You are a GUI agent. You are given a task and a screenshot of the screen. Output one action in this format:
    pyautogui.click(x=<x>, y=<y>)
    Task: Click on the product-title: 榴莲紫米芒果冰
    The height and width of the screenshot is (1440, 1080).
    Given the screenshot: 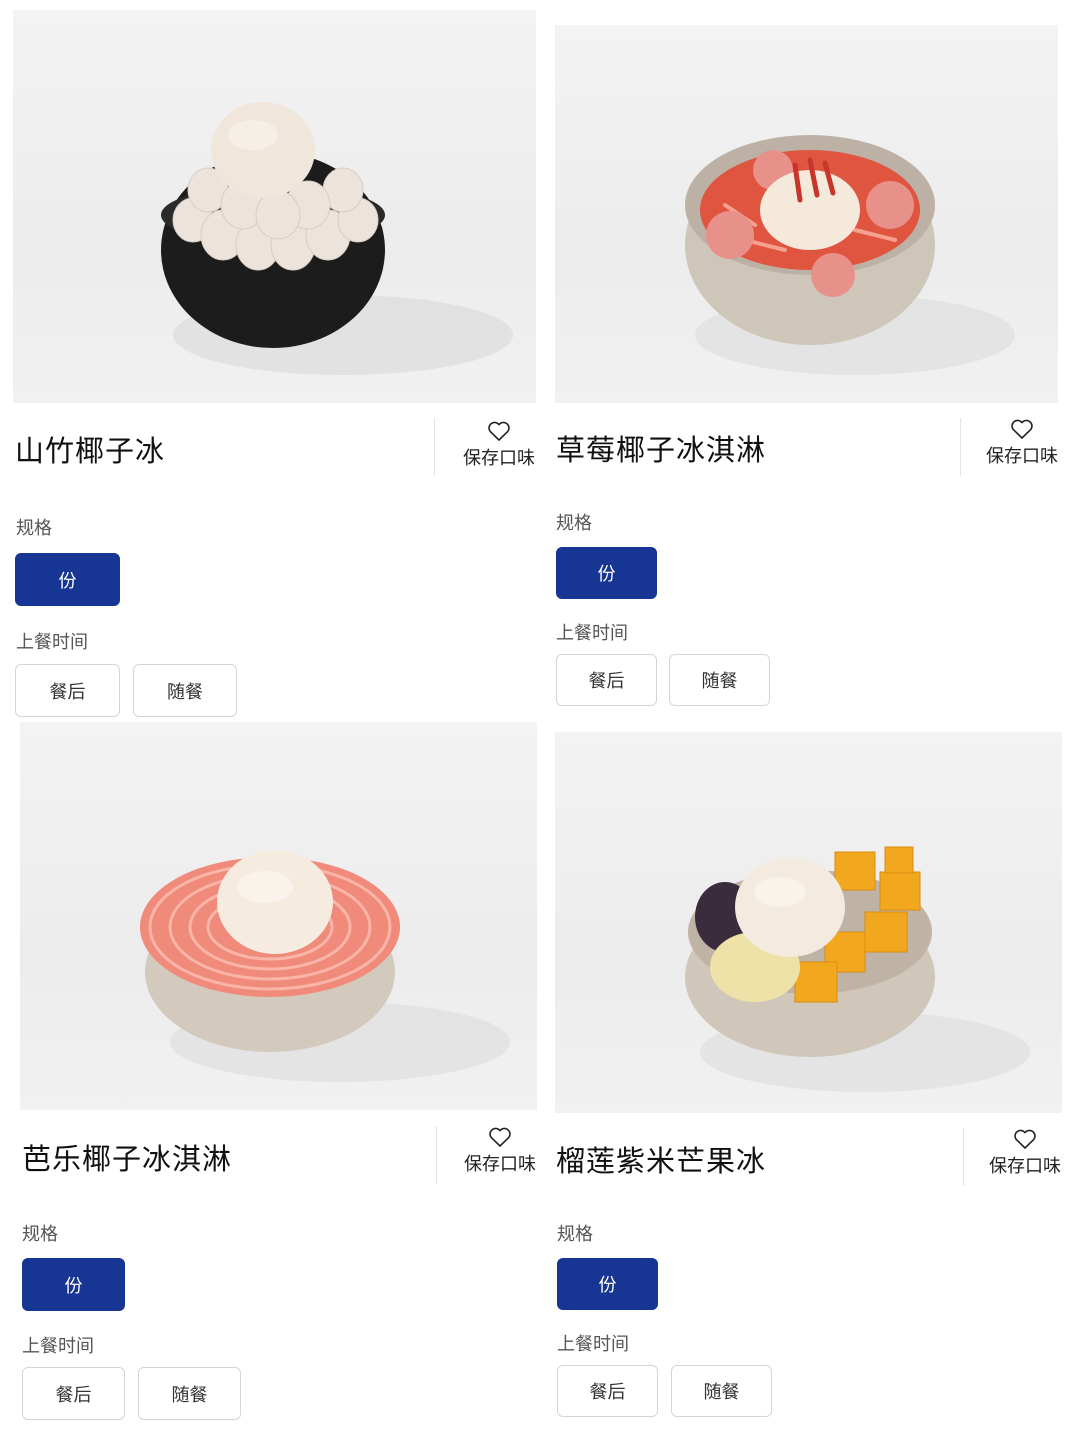 What is the action you would take?
    pyautogui.click(x=661, y=1161)
    